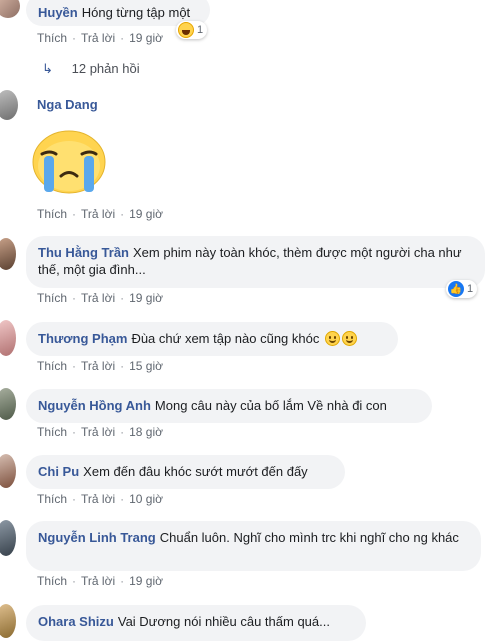 This screenshot has width=496, height=641. What do you see at coordinates (47, 68) in the screenshot?
I see `reply-arrow-icon: ↳` at bounding box center [47, 68].